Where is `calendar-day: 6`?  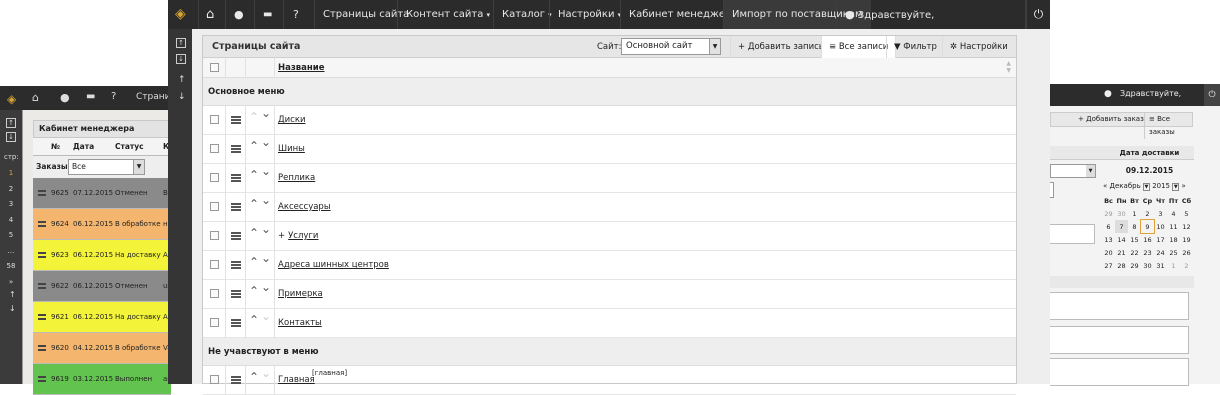
calendar-day: 6 is located at coordinates (1108, 226).